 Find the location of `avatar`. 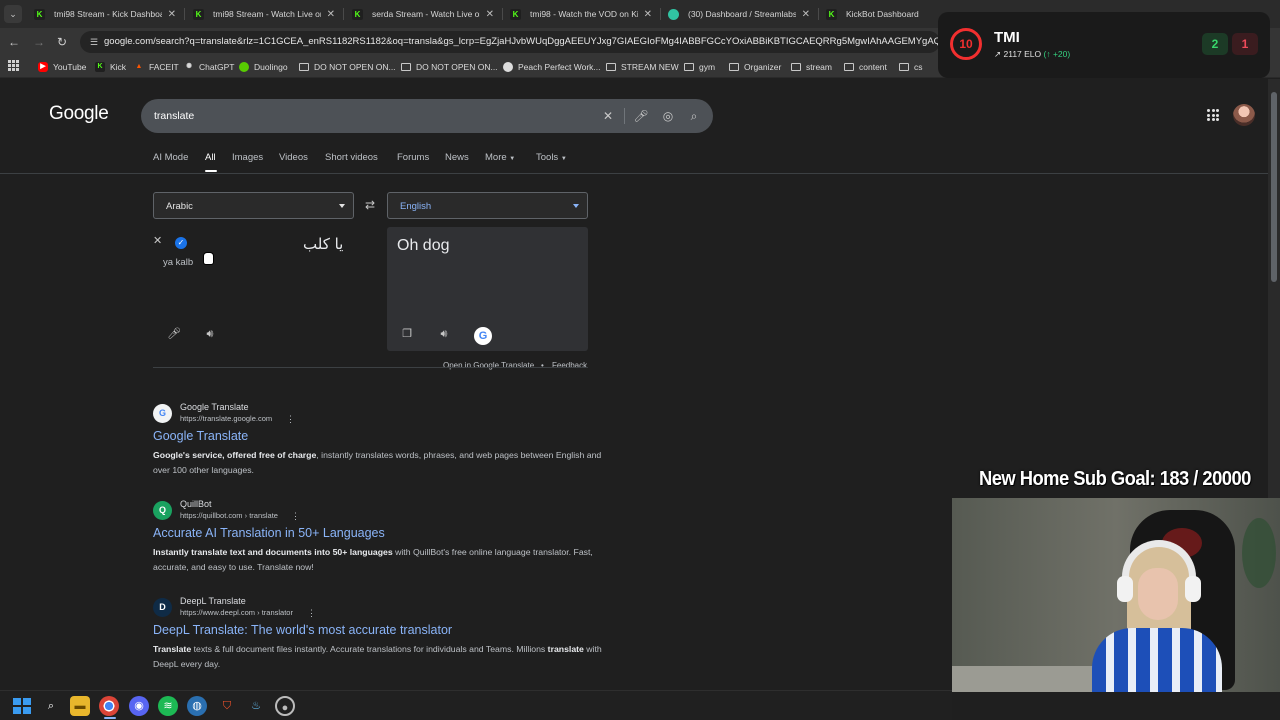

avatar is located at coordinates (1244, 115).